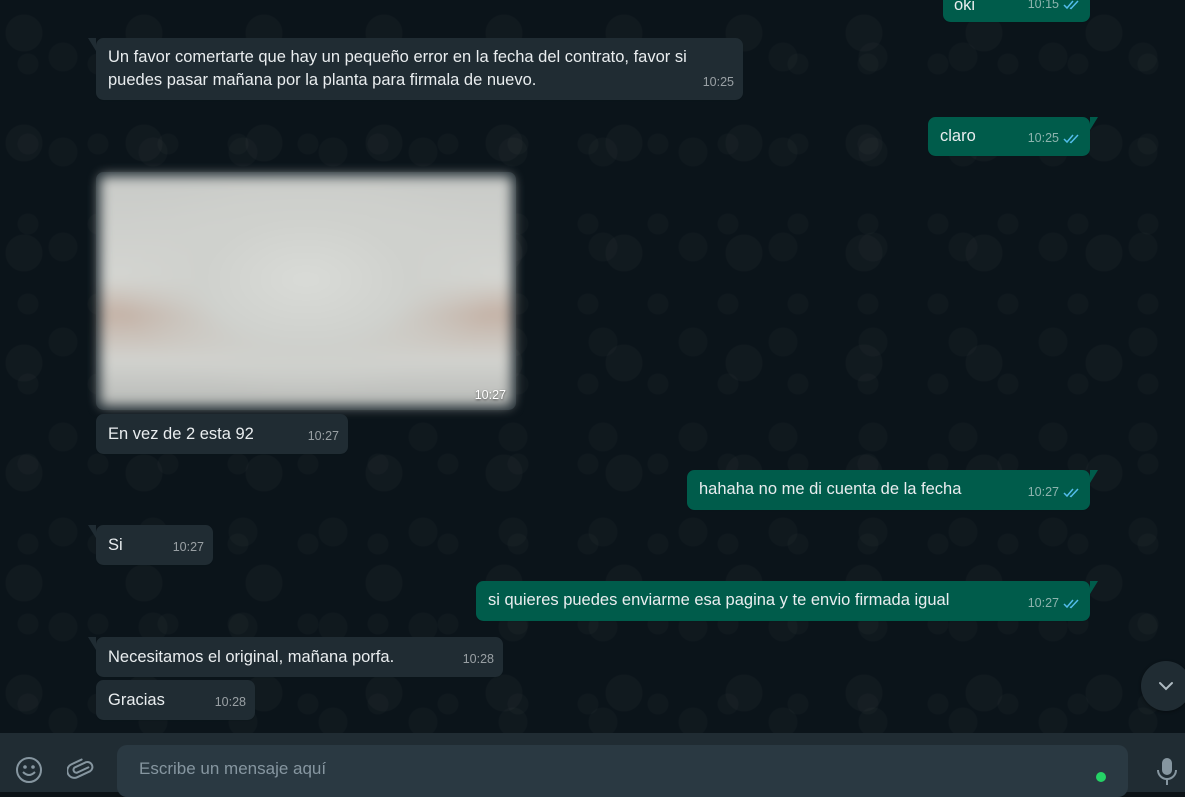  I want to click on paperclip-icon, so click(80, 768).